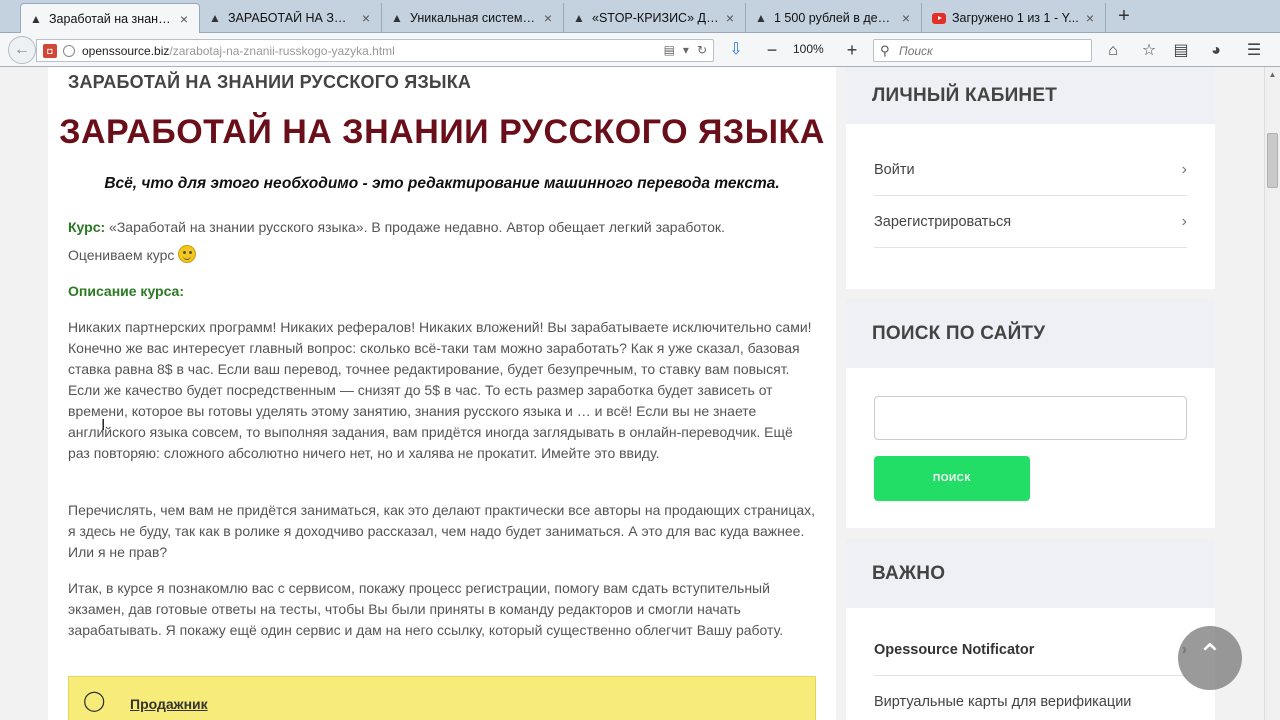 The image size is (1280, 720). I want to click on notificator-link: Opessource Notificator ›, so click(1030, 650).